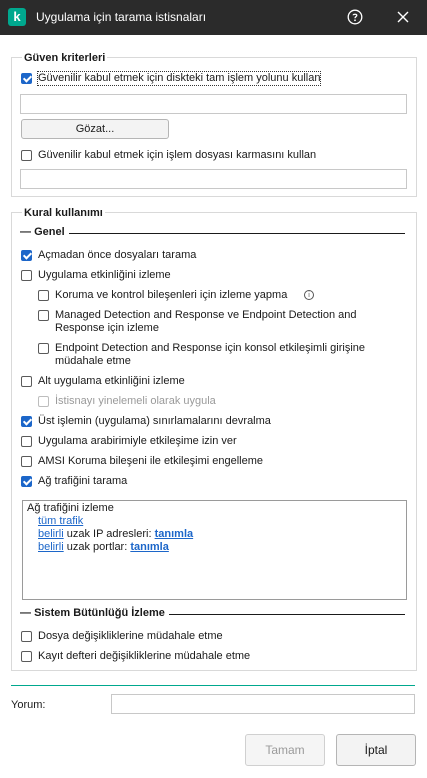 This screenshot has height=778, width=427. What do you see at coordinates (213, 104) in the screenshot?
I see `process-path-field` at bounding box center [213, 104].